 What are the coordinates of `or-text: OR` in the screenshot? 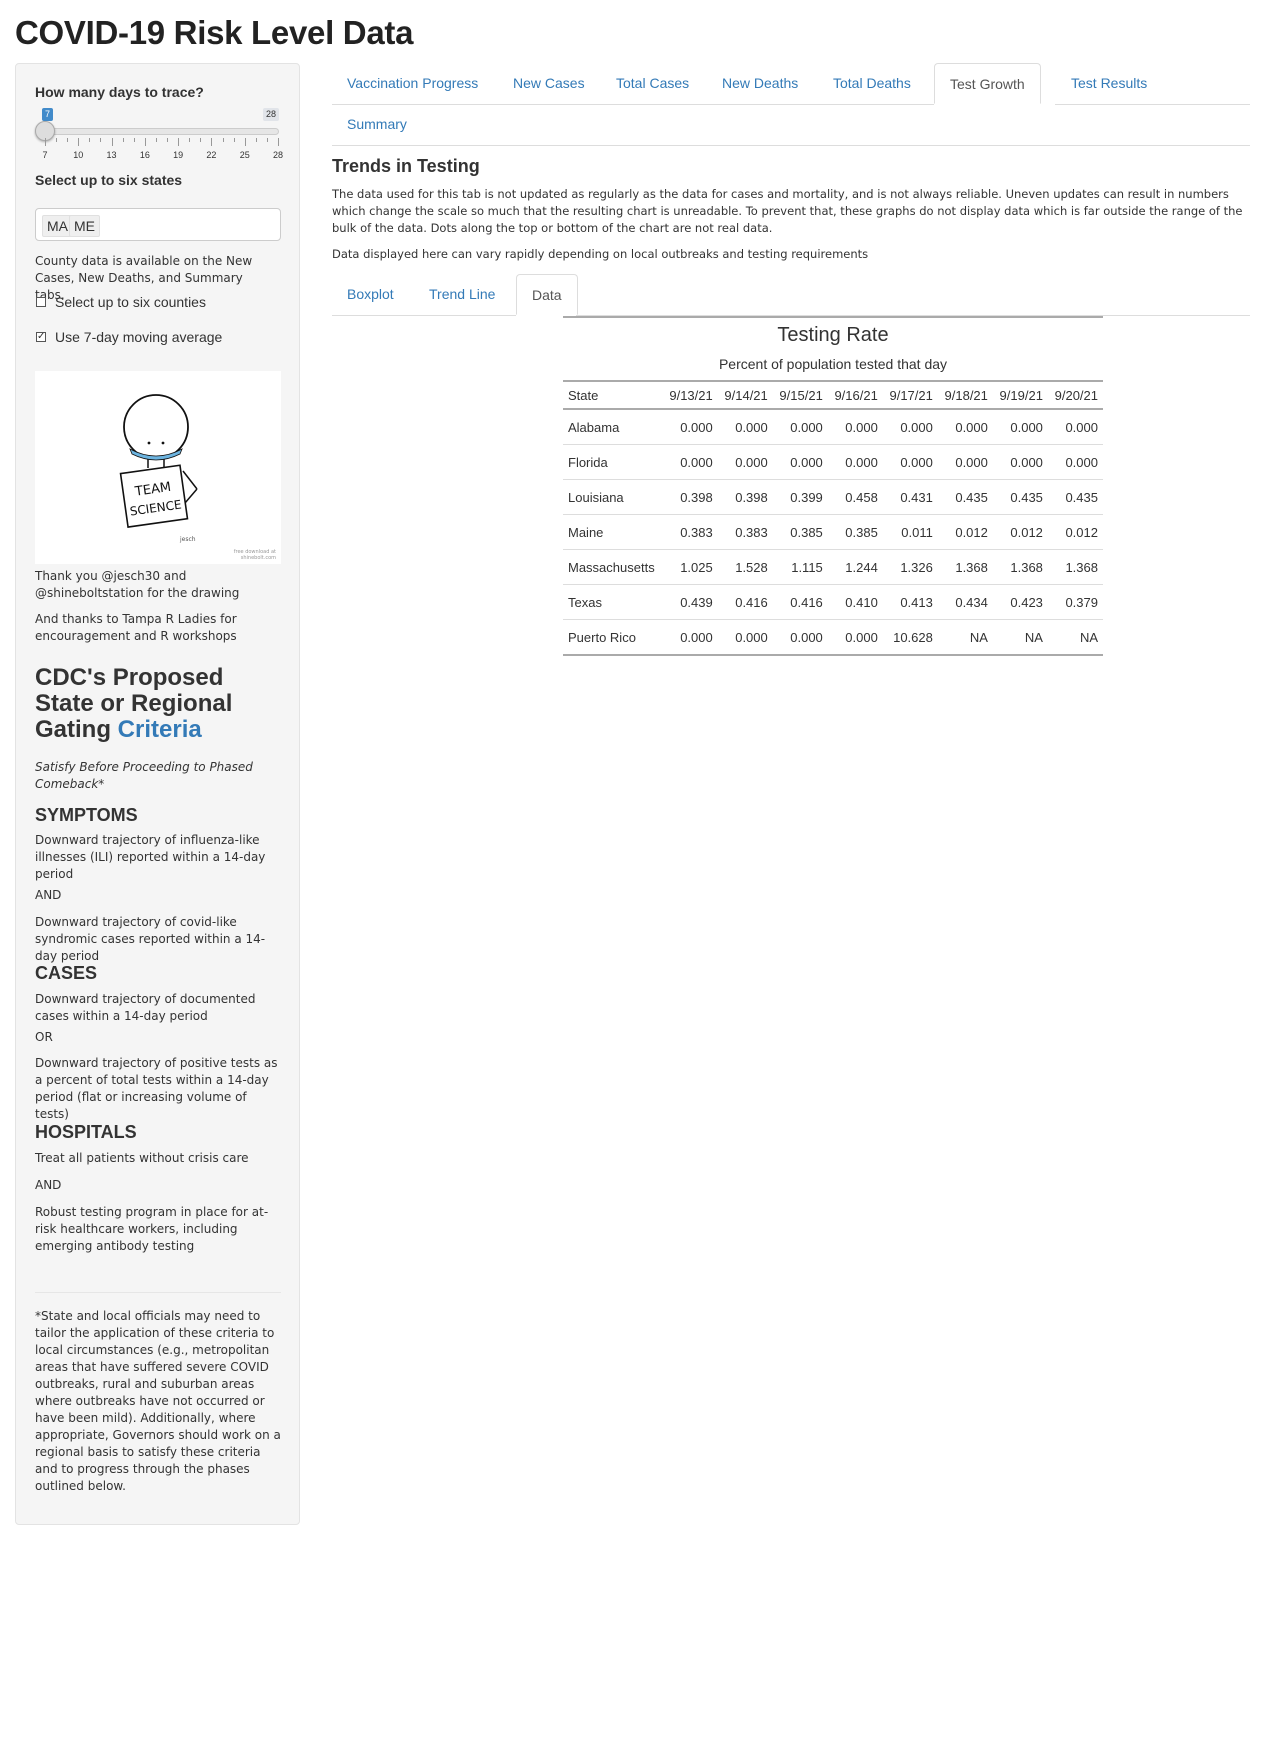 It's located at (44, 1037).